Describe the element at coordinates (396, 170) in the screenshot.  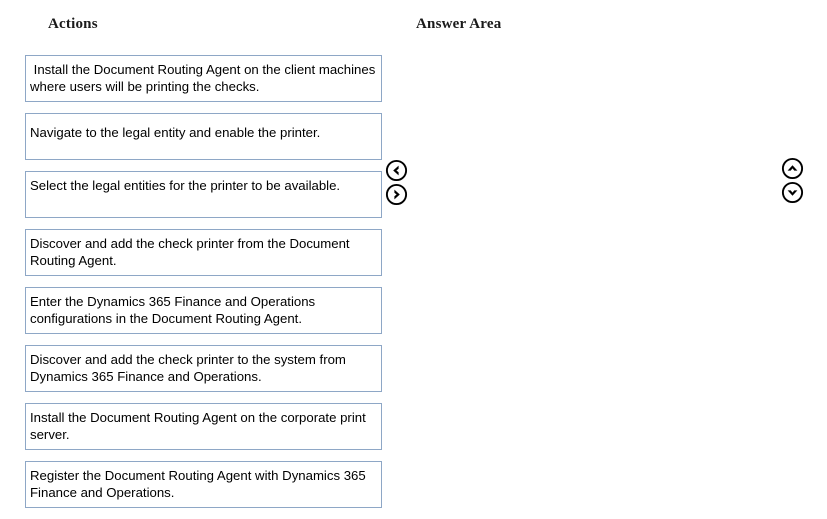
I see `circled-chevron-left-icon` at that location.